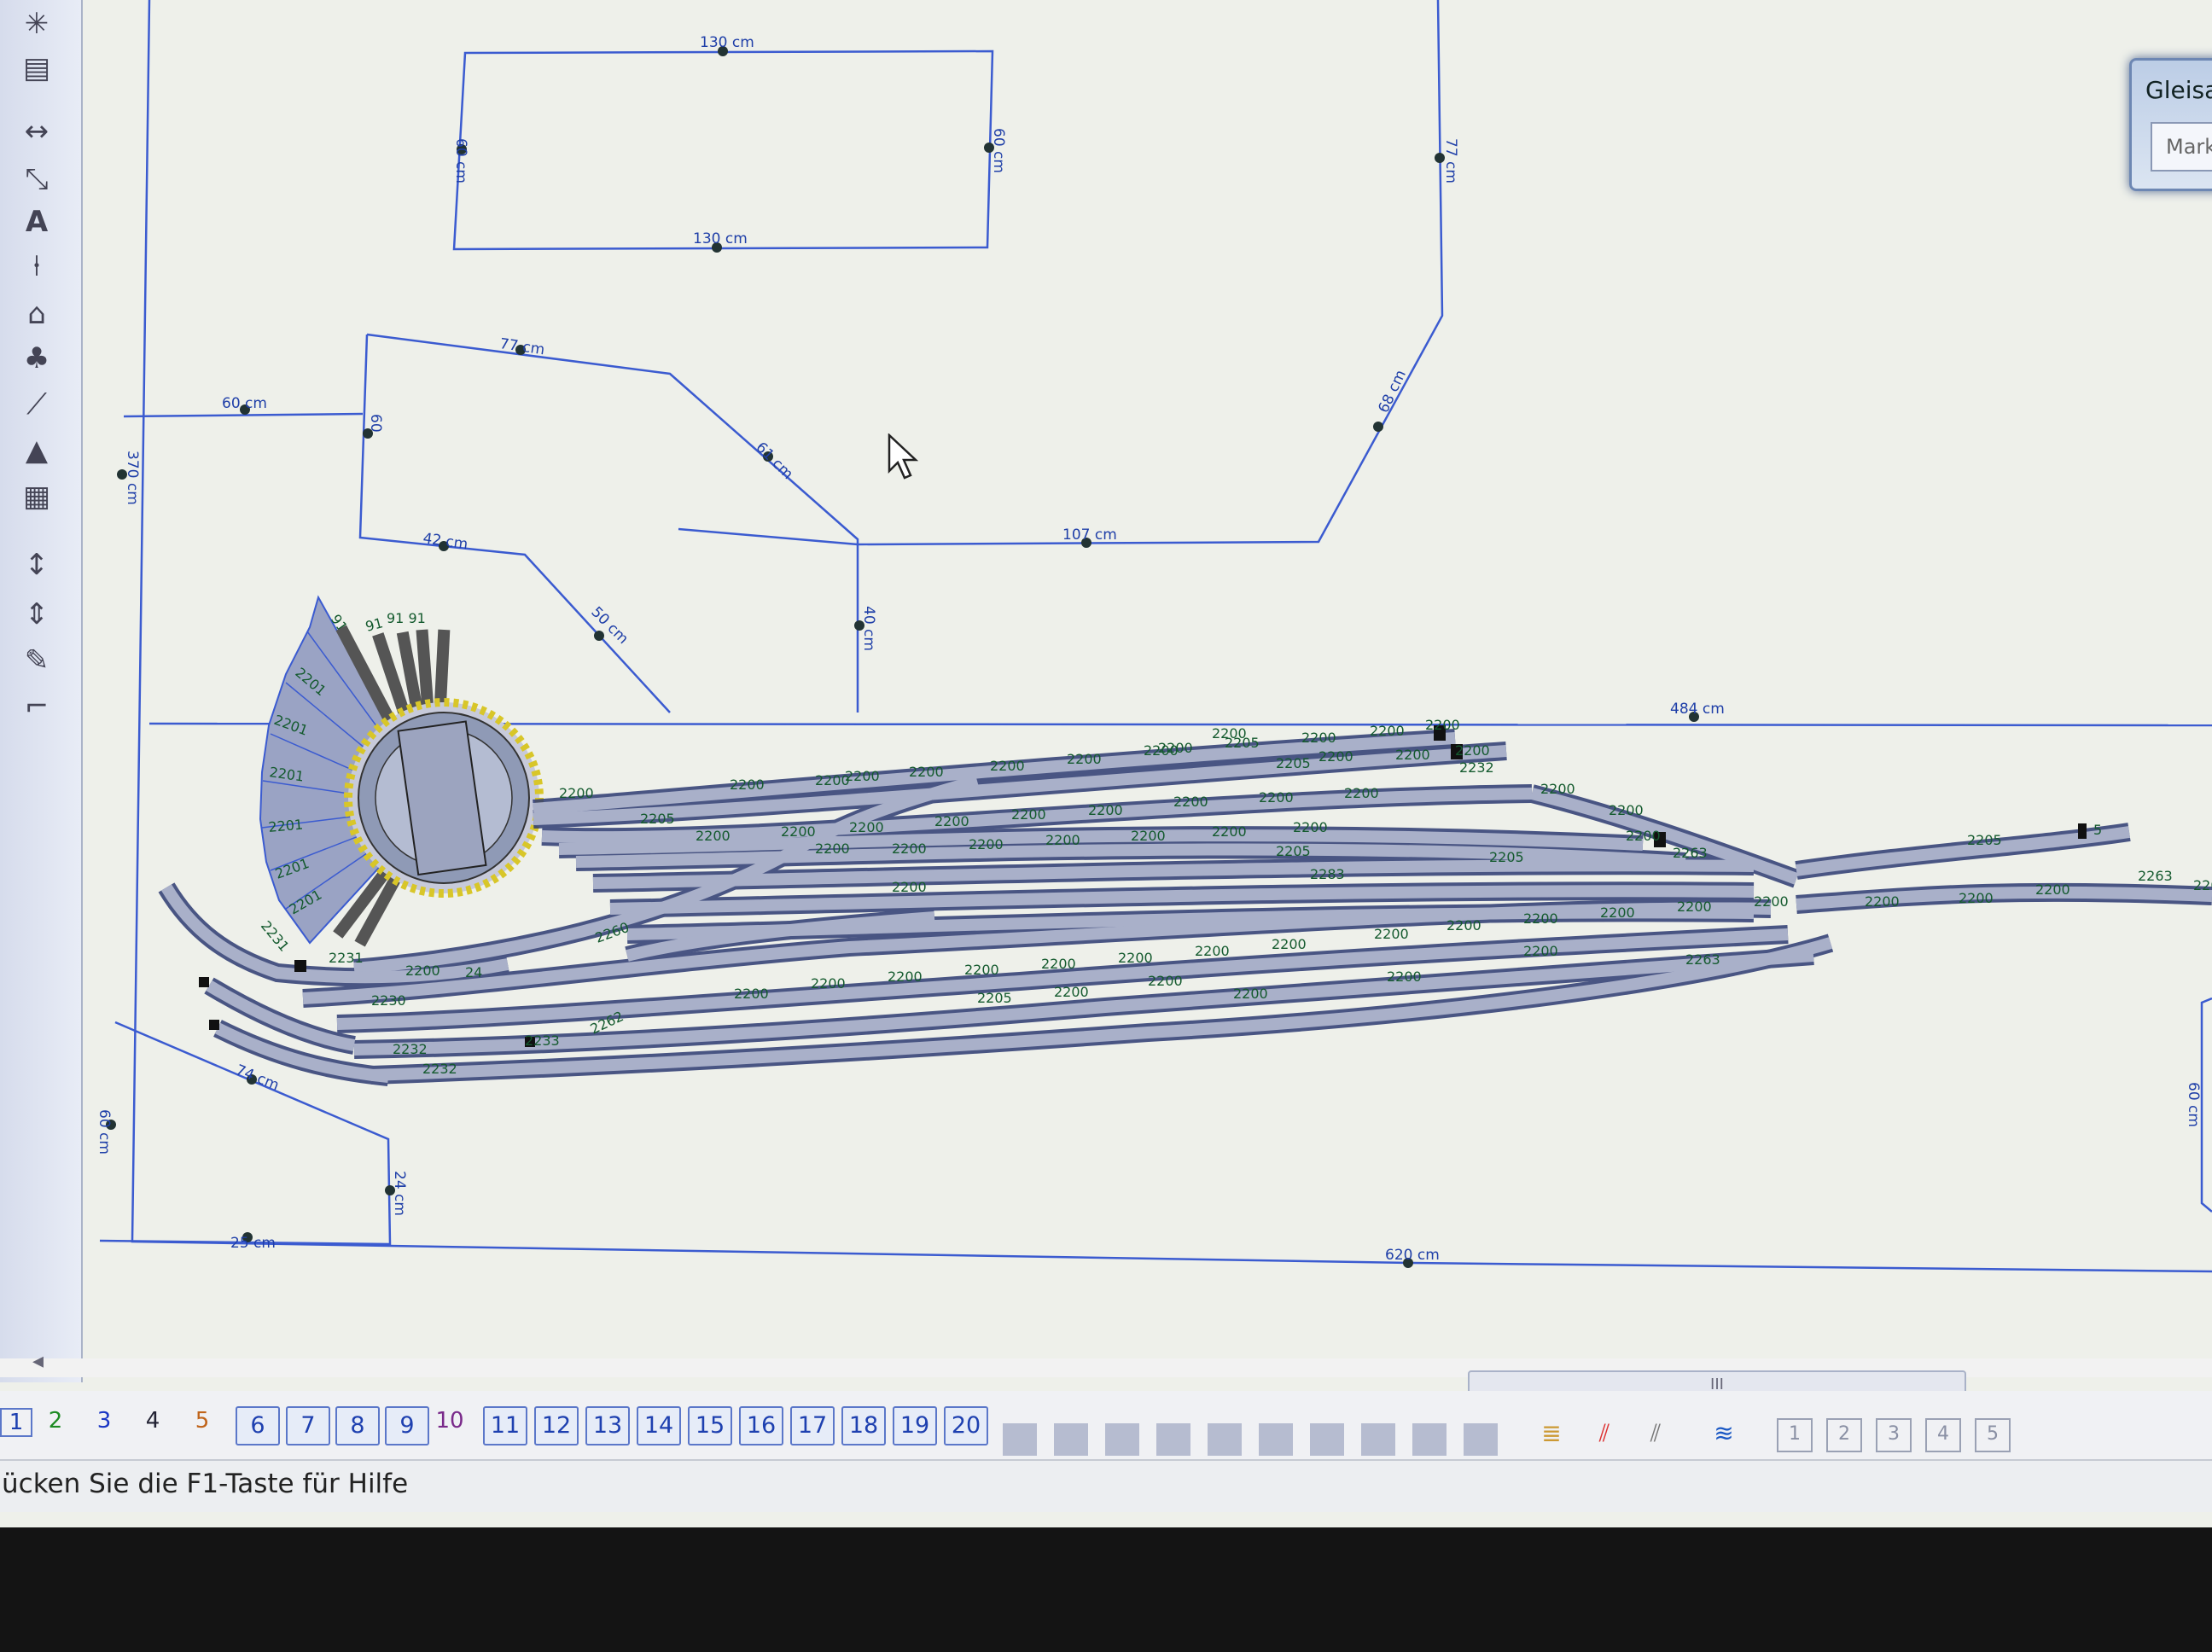 This screenshot has width=2212, height=1652. I want to click on dialog-title: Gleisa, so click(2178, 90).